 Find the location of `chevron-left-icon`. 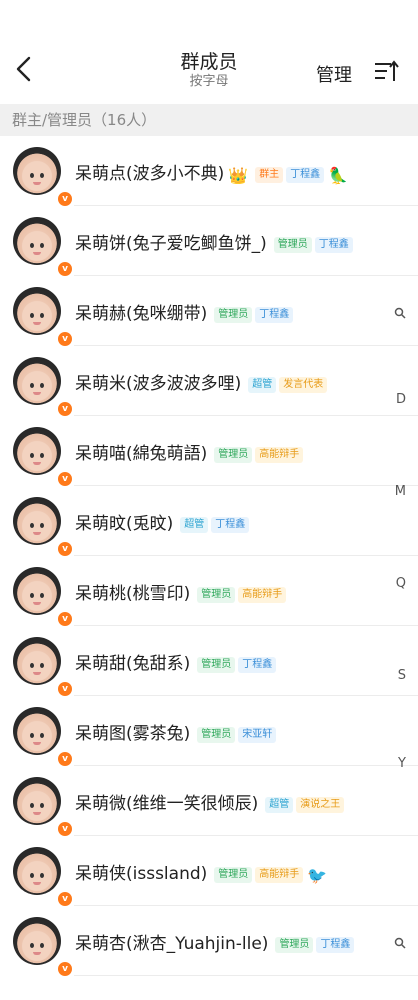

chevron-left-icon is located at coordinates (24, 69).